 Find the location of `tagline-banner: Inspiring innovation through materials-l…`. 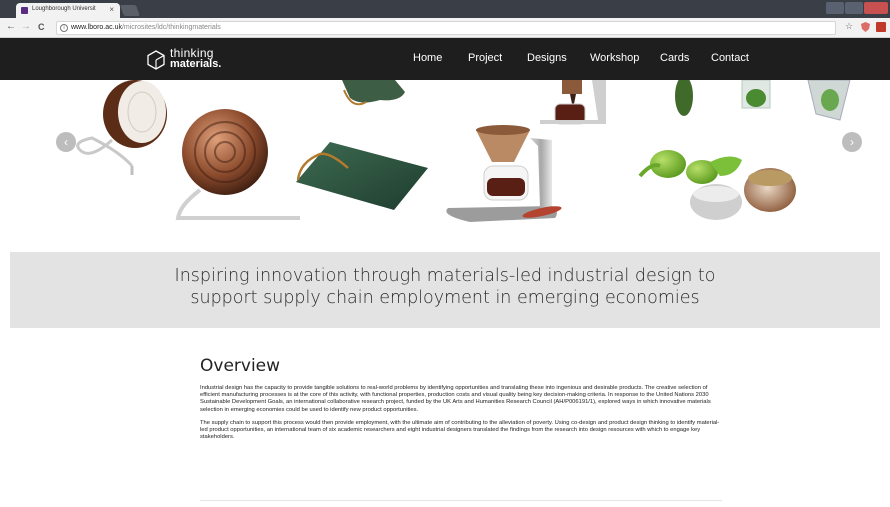

tagline-banner: Inspiring innovation through materials-l… is located at coordinates (445, 290).